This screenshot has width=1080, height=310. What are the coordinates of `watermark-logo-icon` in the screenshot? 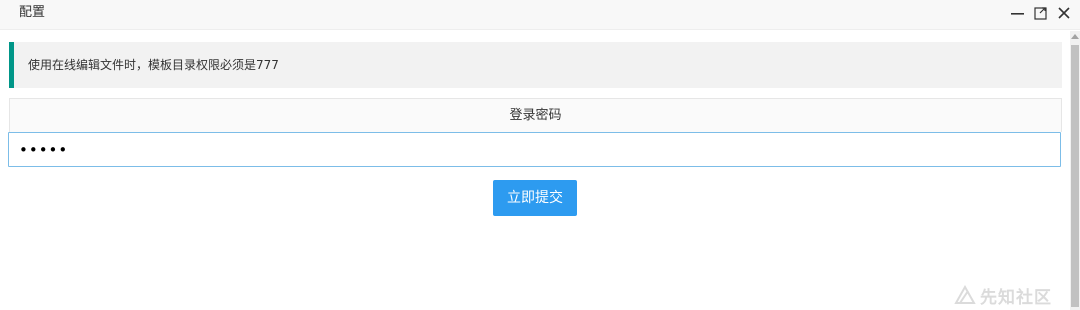 It's located at (965, 294).